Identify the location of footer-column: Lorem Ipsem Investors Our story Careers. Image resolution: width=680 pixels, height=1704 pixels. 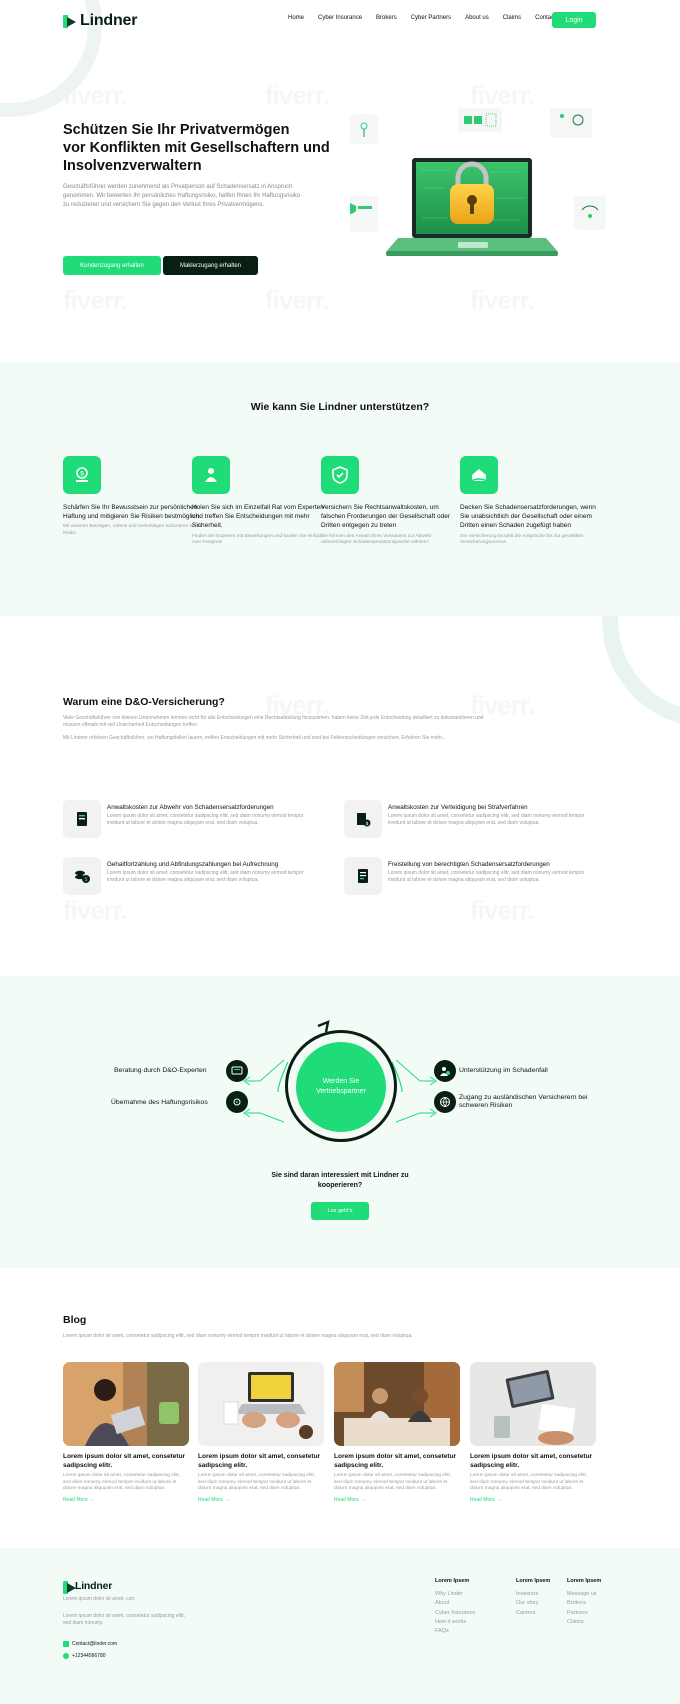
(533, 1598).